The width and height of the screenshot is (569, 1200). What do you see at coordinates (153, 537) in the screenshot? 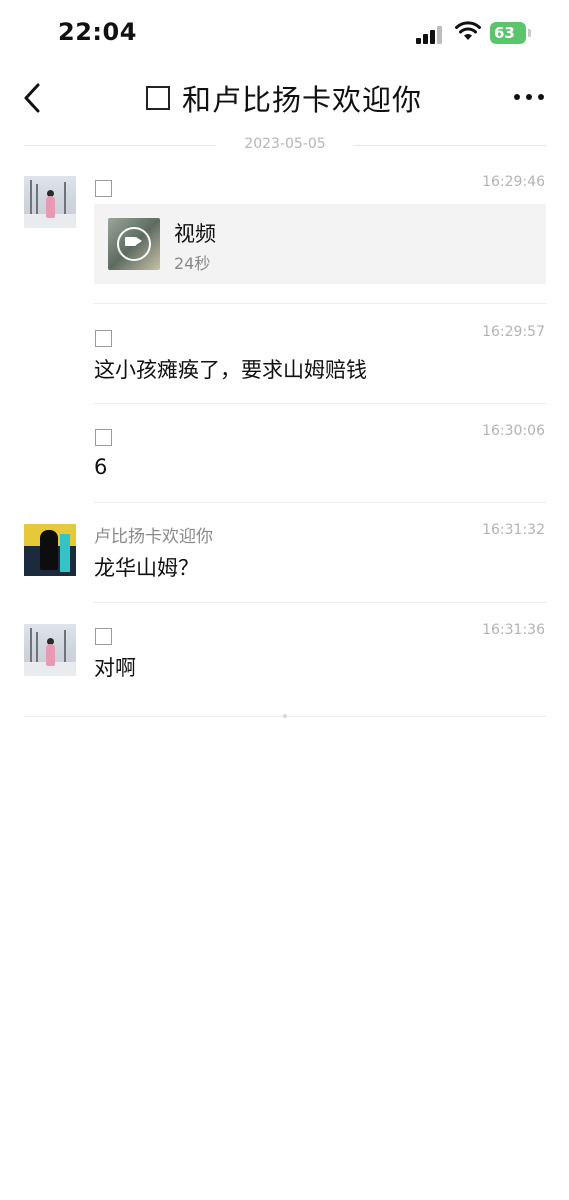
I see `sender-name: 卢比扬卡欢迎你` at bounding box center [153, 537].